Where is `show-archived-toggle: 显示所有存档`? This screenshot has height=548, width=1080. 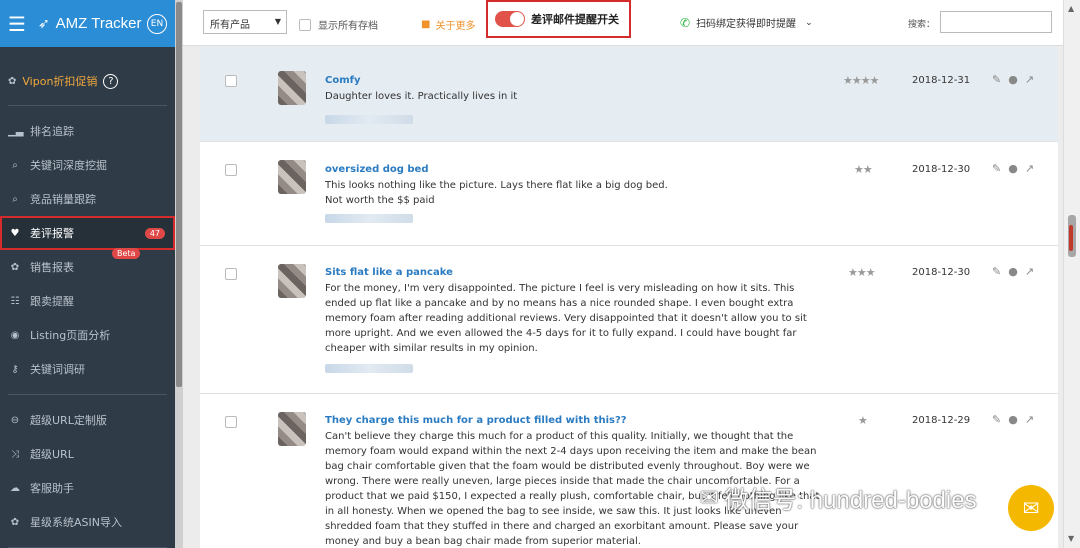
show-archived-toggle: 显示所有存档 is located at coordinates (338, 24).